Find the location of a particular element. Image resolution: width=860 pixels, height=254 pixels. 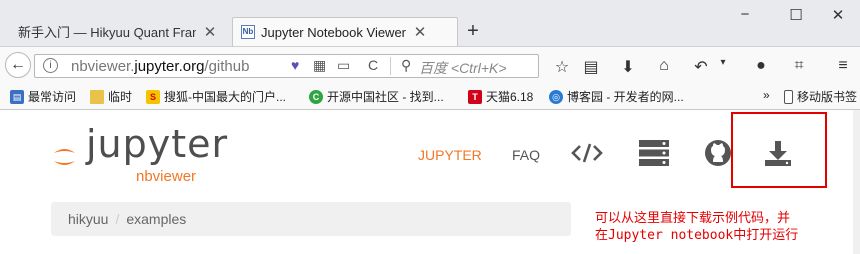

library-icon: ▤ is located at coordinates (591, 67).